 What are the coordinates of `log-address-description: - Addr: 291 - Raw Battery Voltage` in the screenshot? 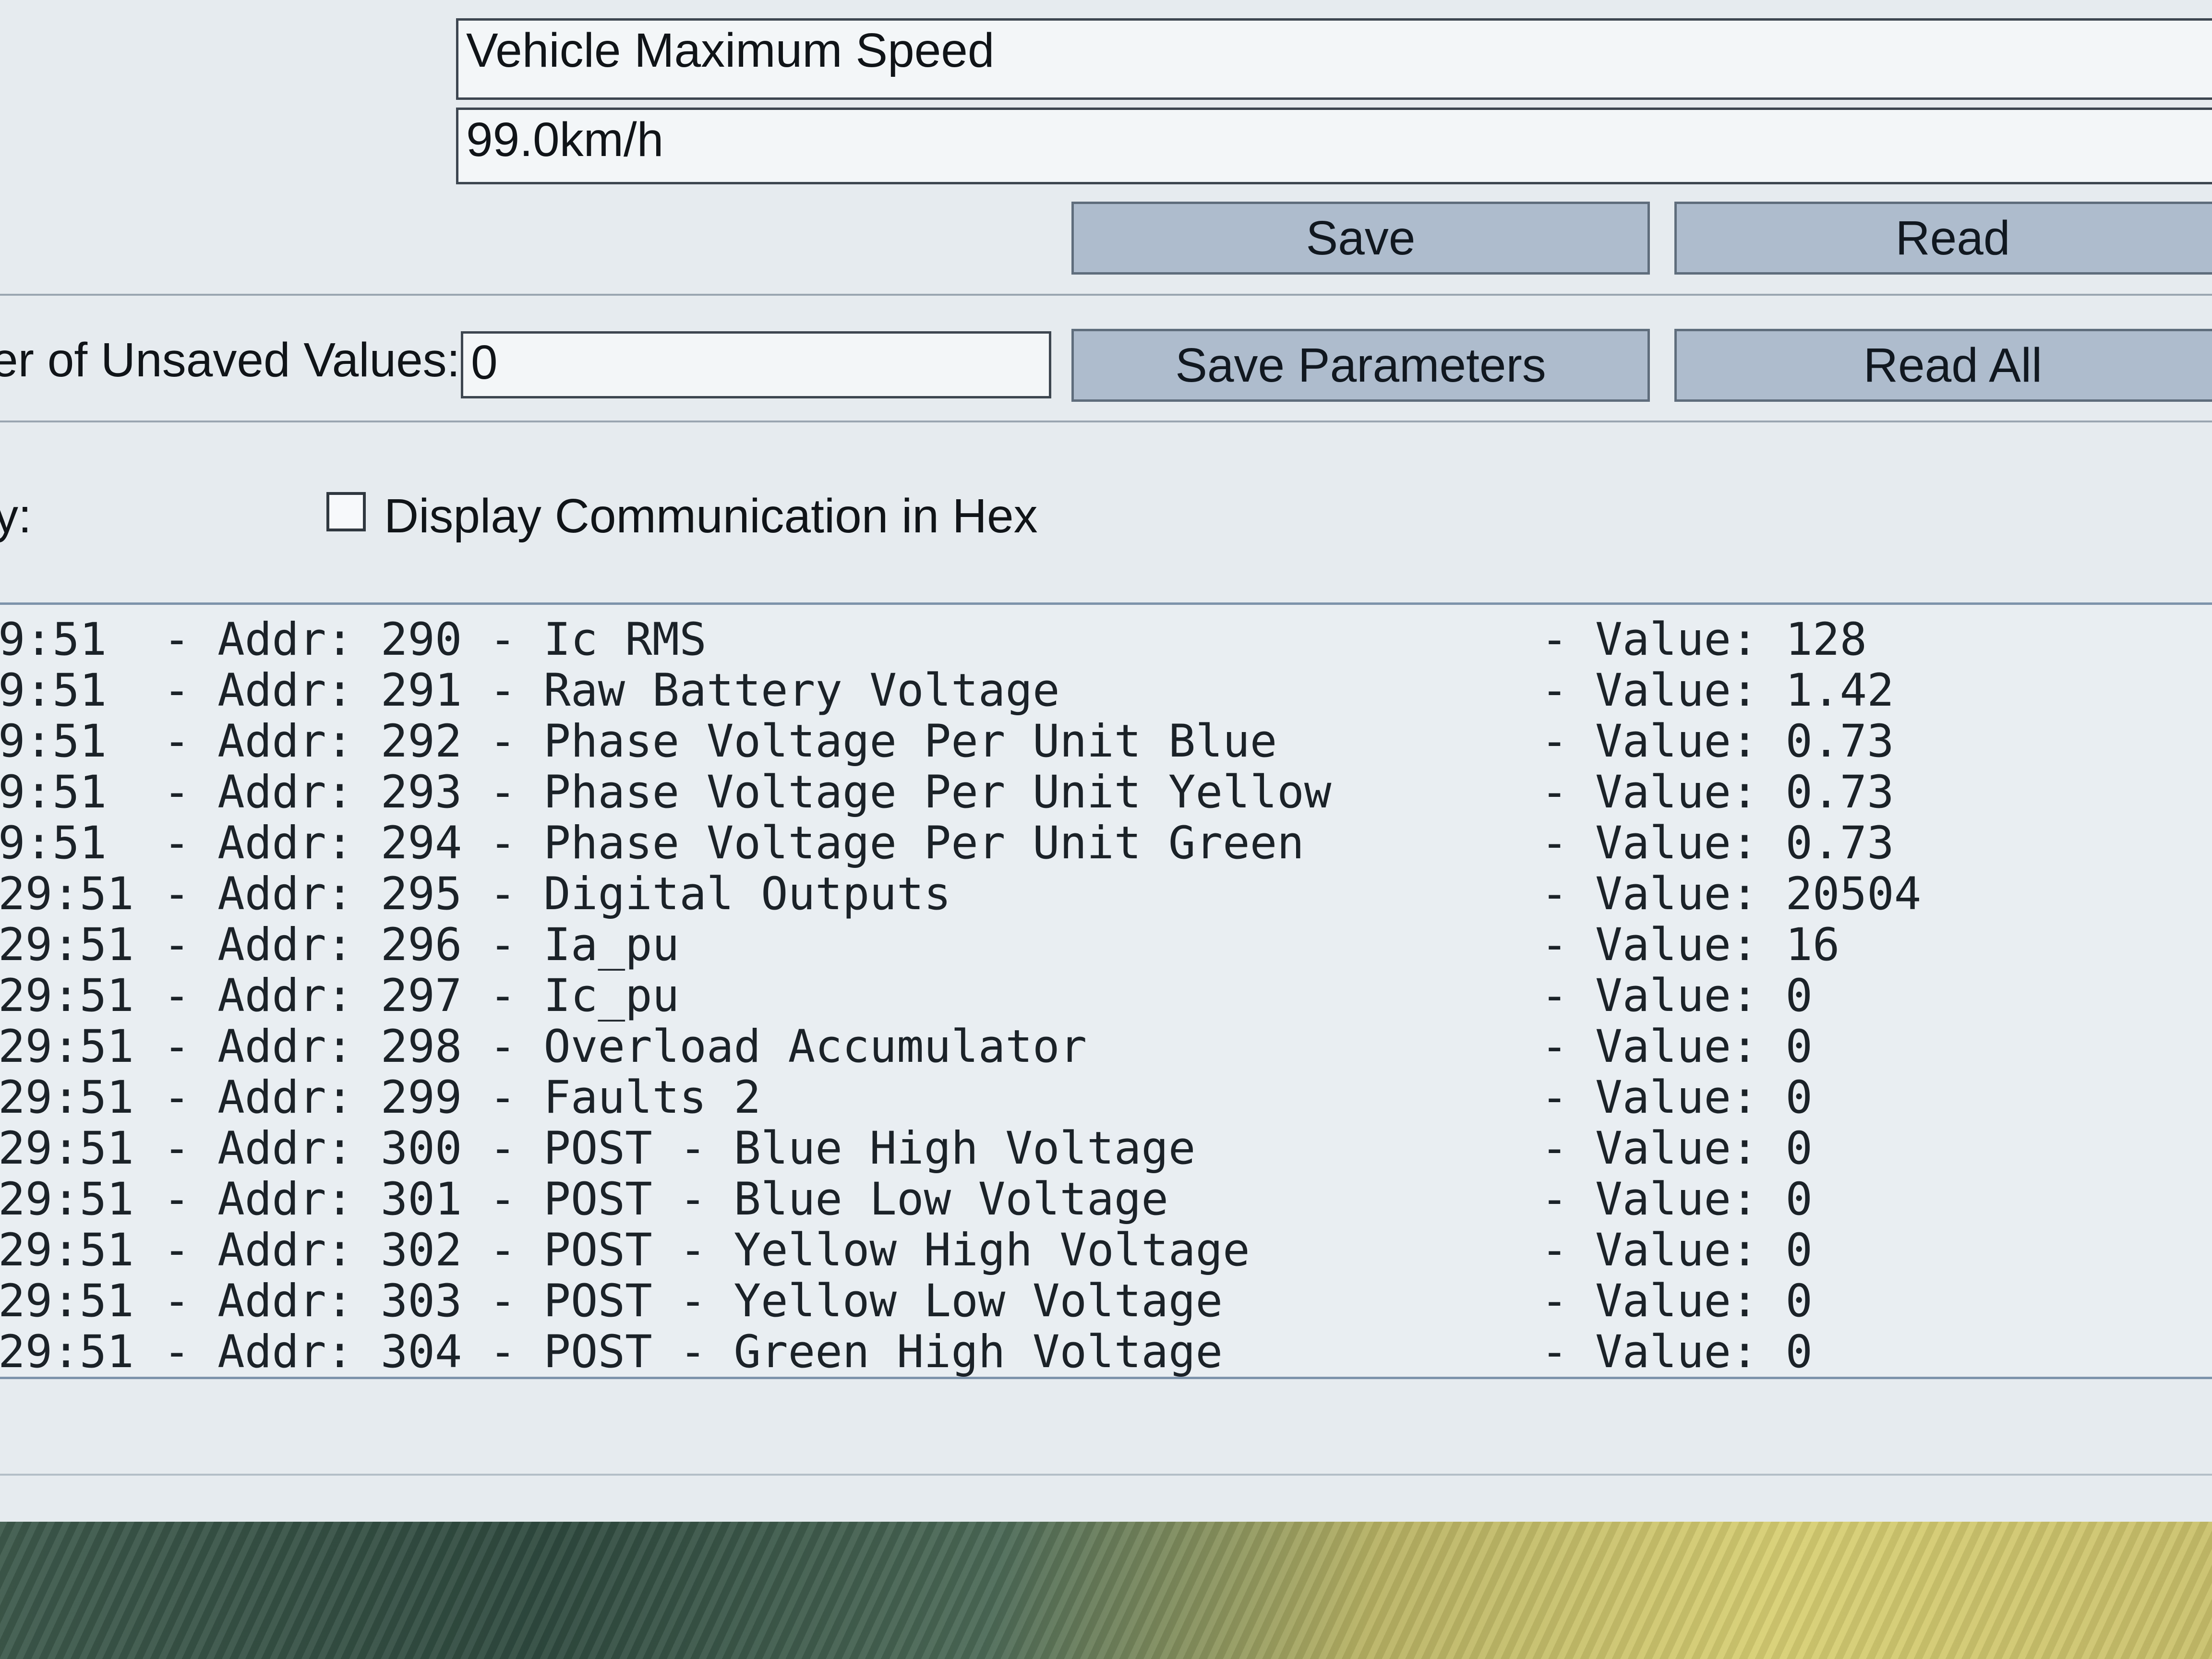 It's located at (611, 690).